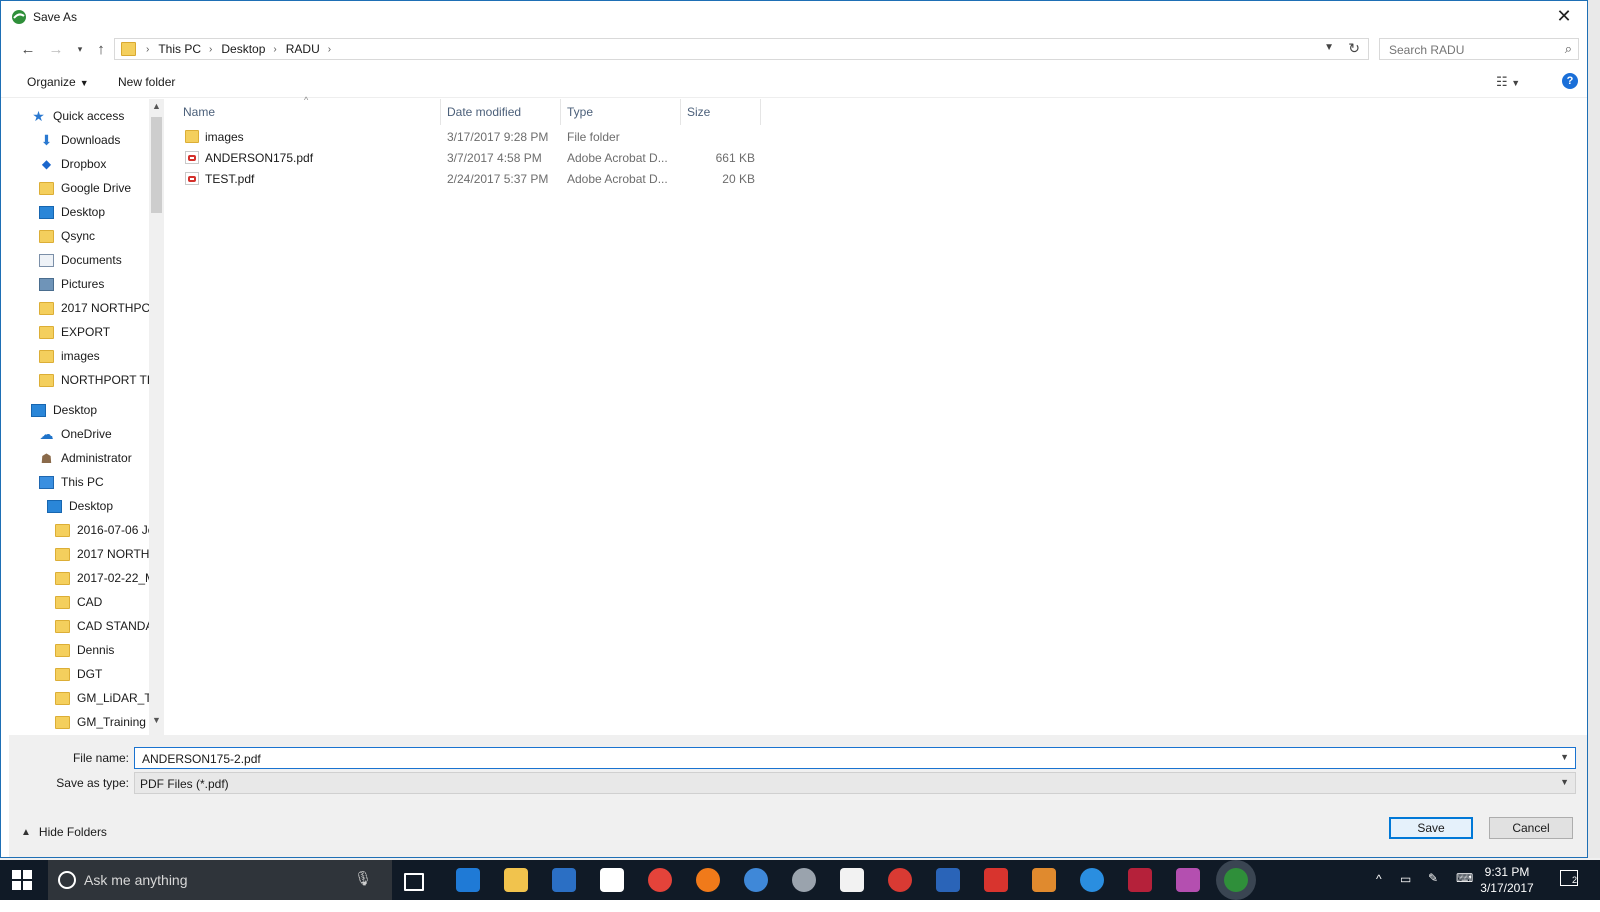 This screenshot has height=912, width=1600. I want to click on column-header-type: Type, so click(621, 112).